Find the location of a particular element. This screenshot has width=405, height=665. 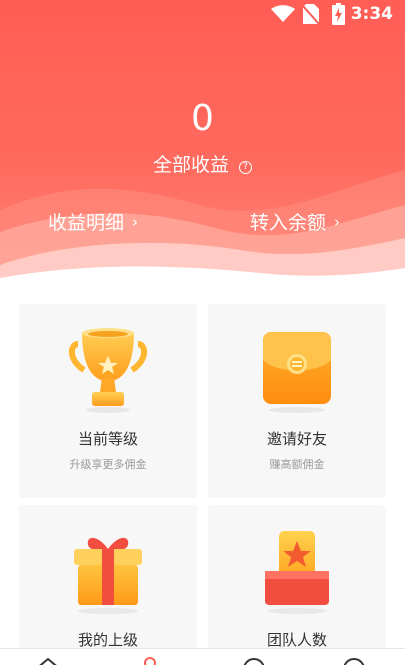

total-earnings-value: 0 is located at coordinates (202, 118).